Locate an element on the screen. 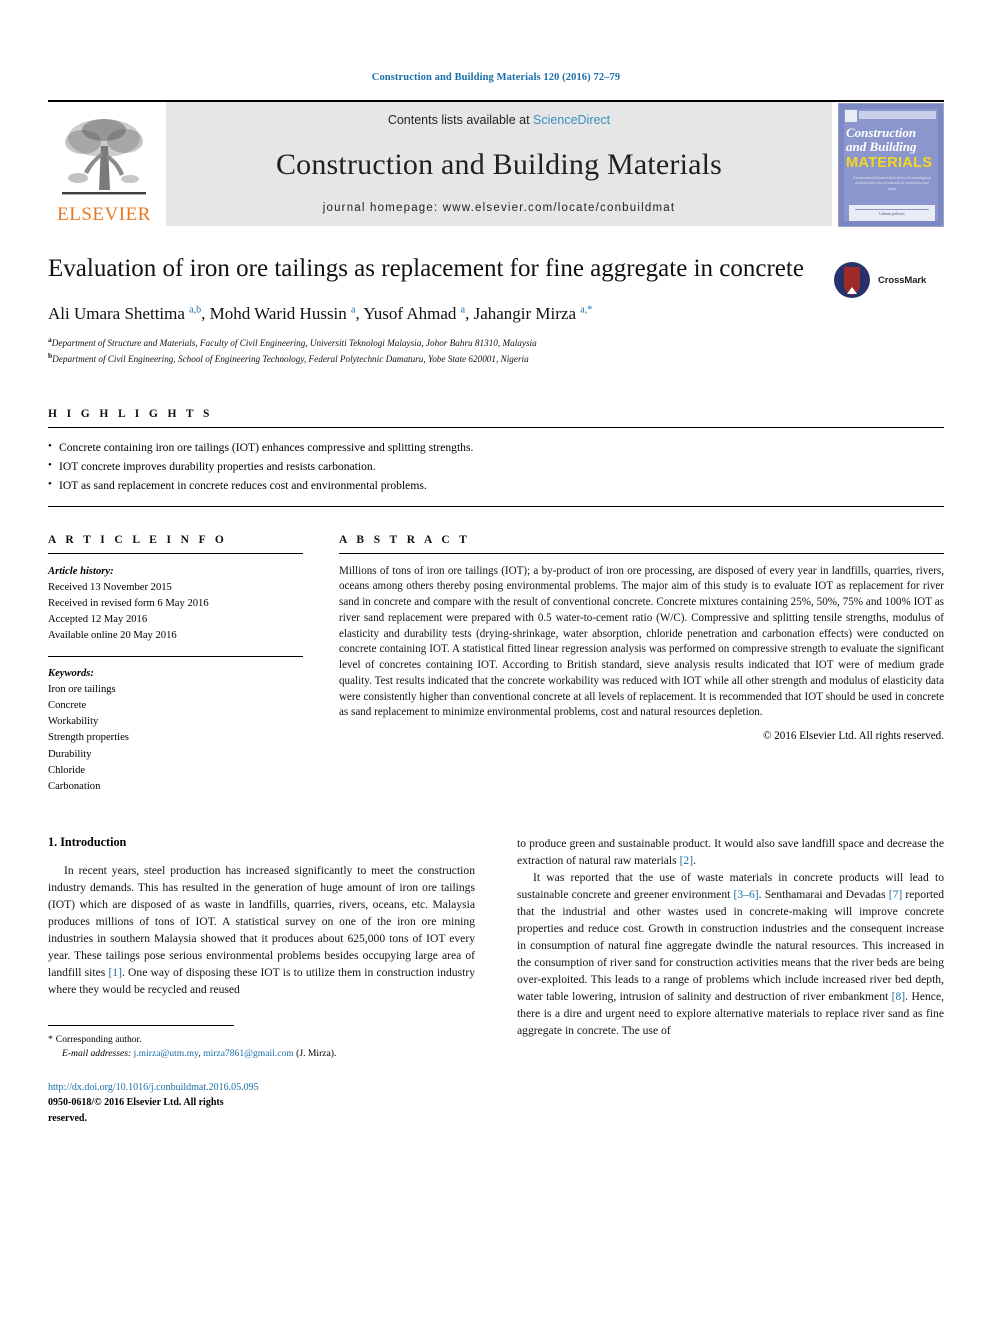 The image size is (992, 1323). email-label: E-mail addresses: is located at coordinates (97, 1054).